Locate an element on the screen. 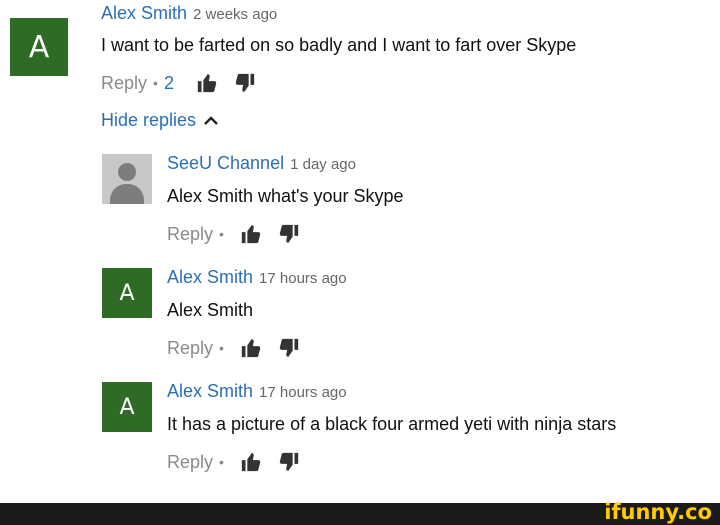 The image size is (720, 525). reply-header: SeeU Channel 1 day ago is located at coordinates (261, 163).